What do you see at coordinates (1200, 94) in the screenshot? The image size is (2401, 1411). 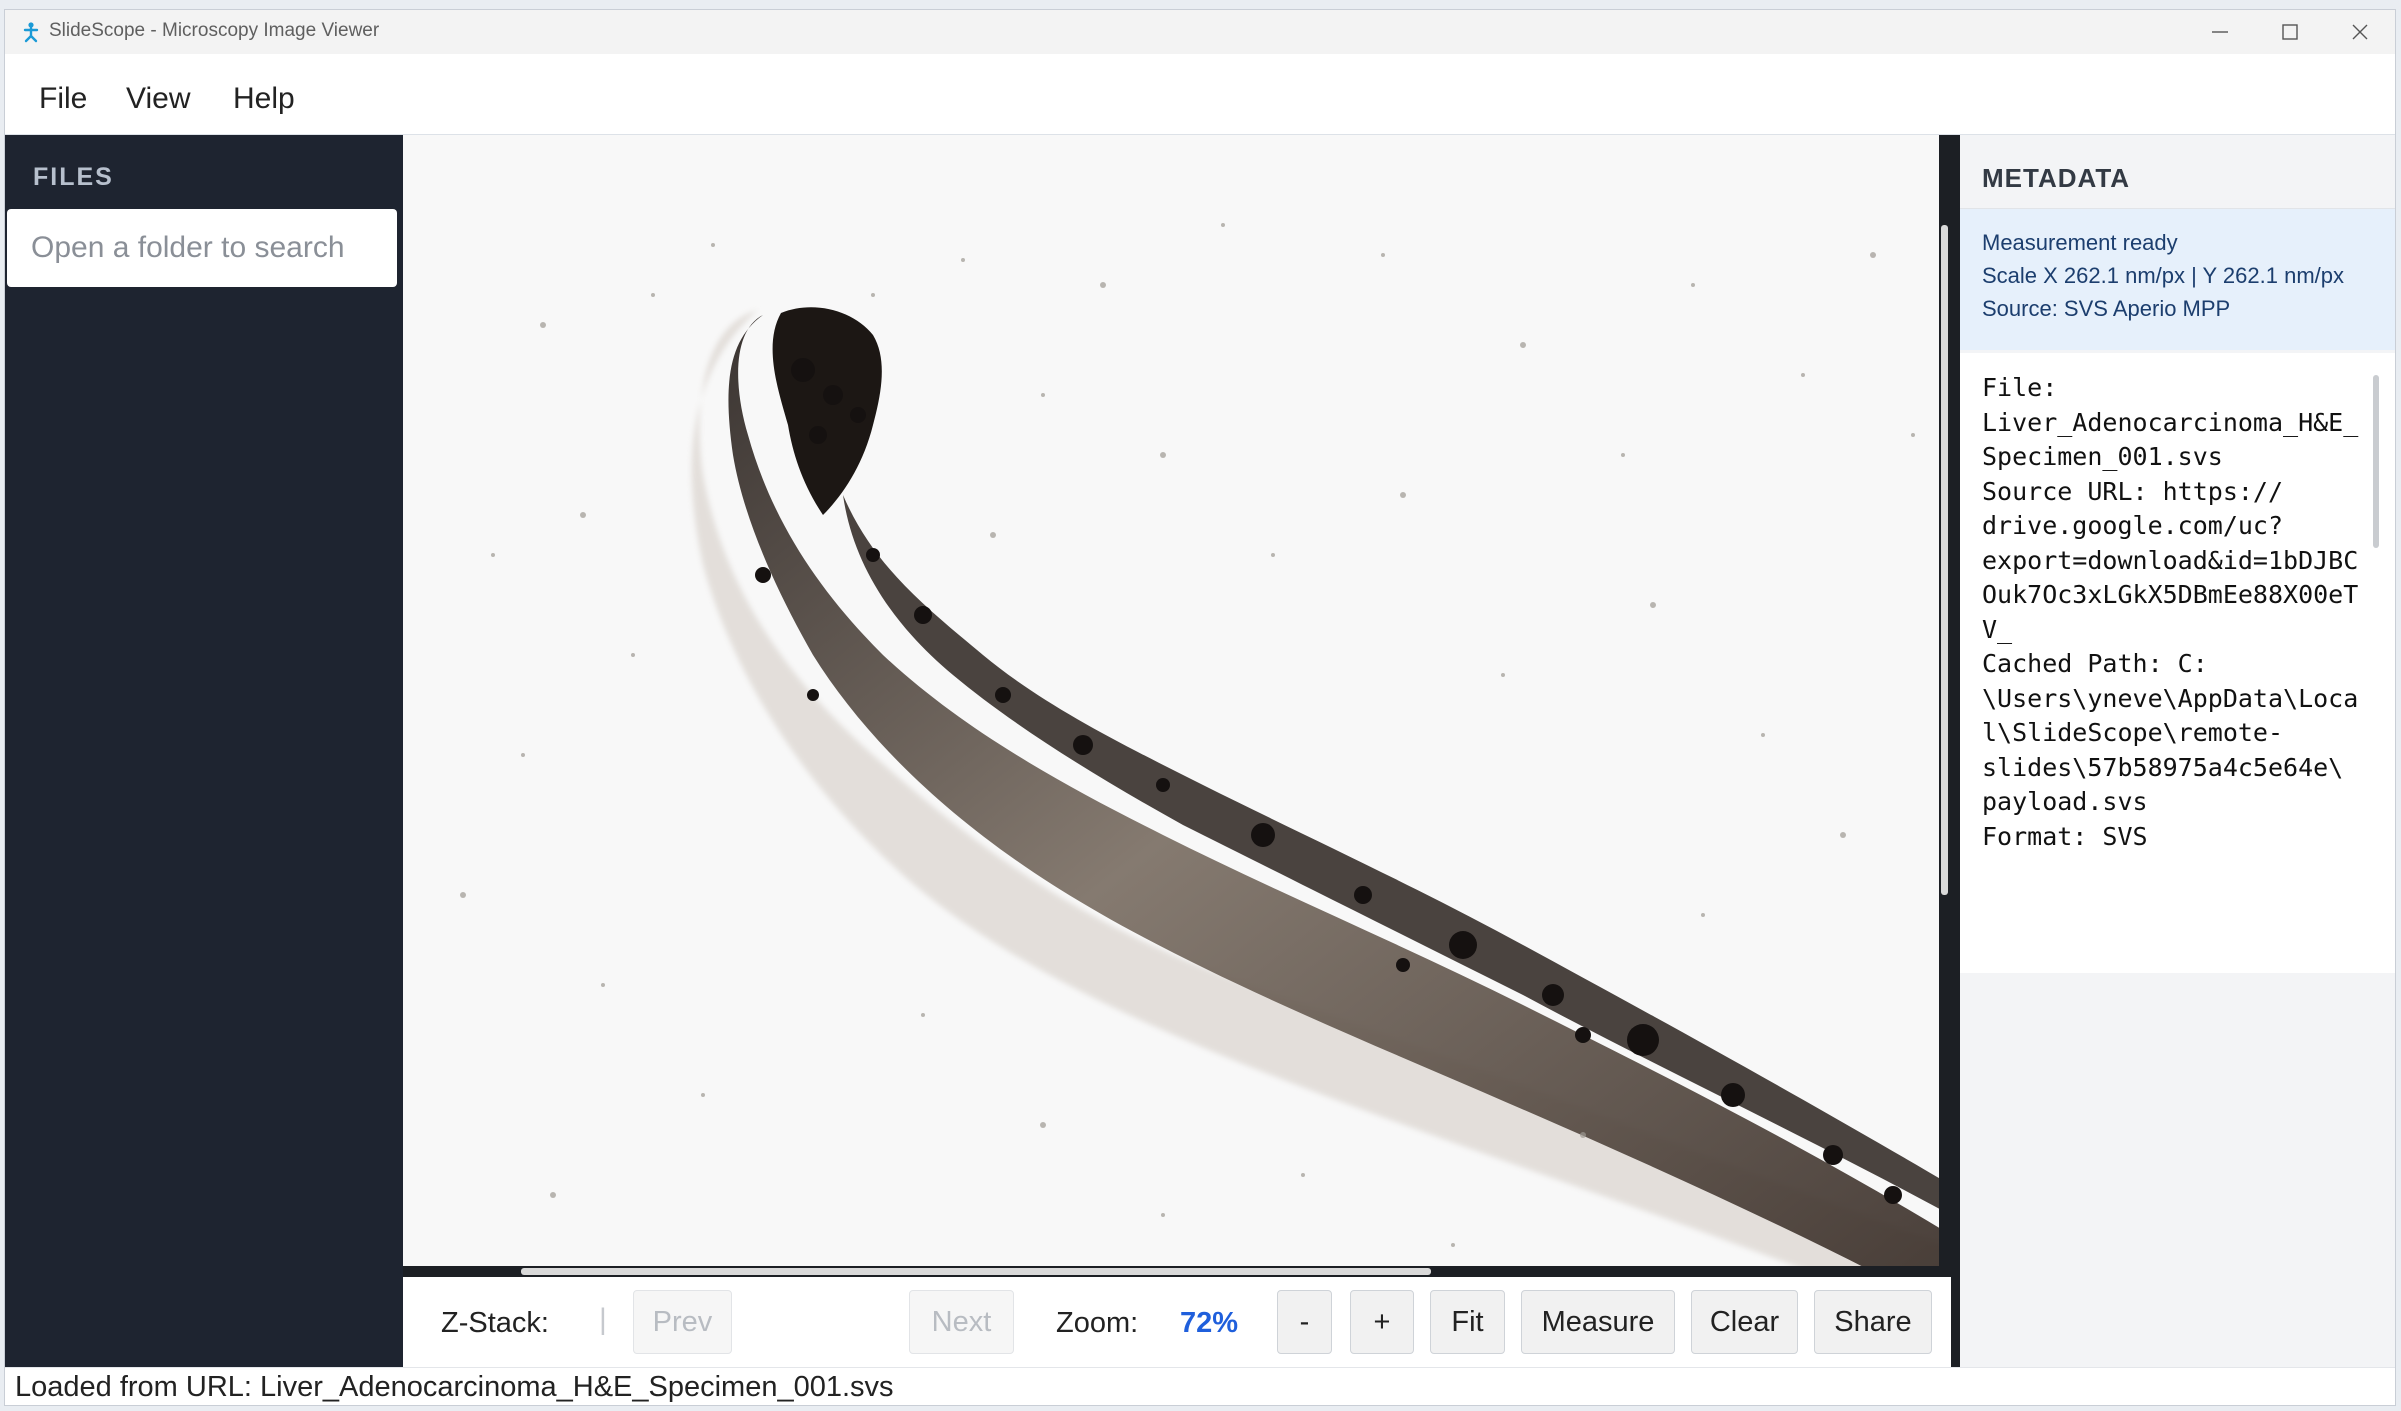 I see `menu-bar: File View Help` at bounding box center [1200, 94].